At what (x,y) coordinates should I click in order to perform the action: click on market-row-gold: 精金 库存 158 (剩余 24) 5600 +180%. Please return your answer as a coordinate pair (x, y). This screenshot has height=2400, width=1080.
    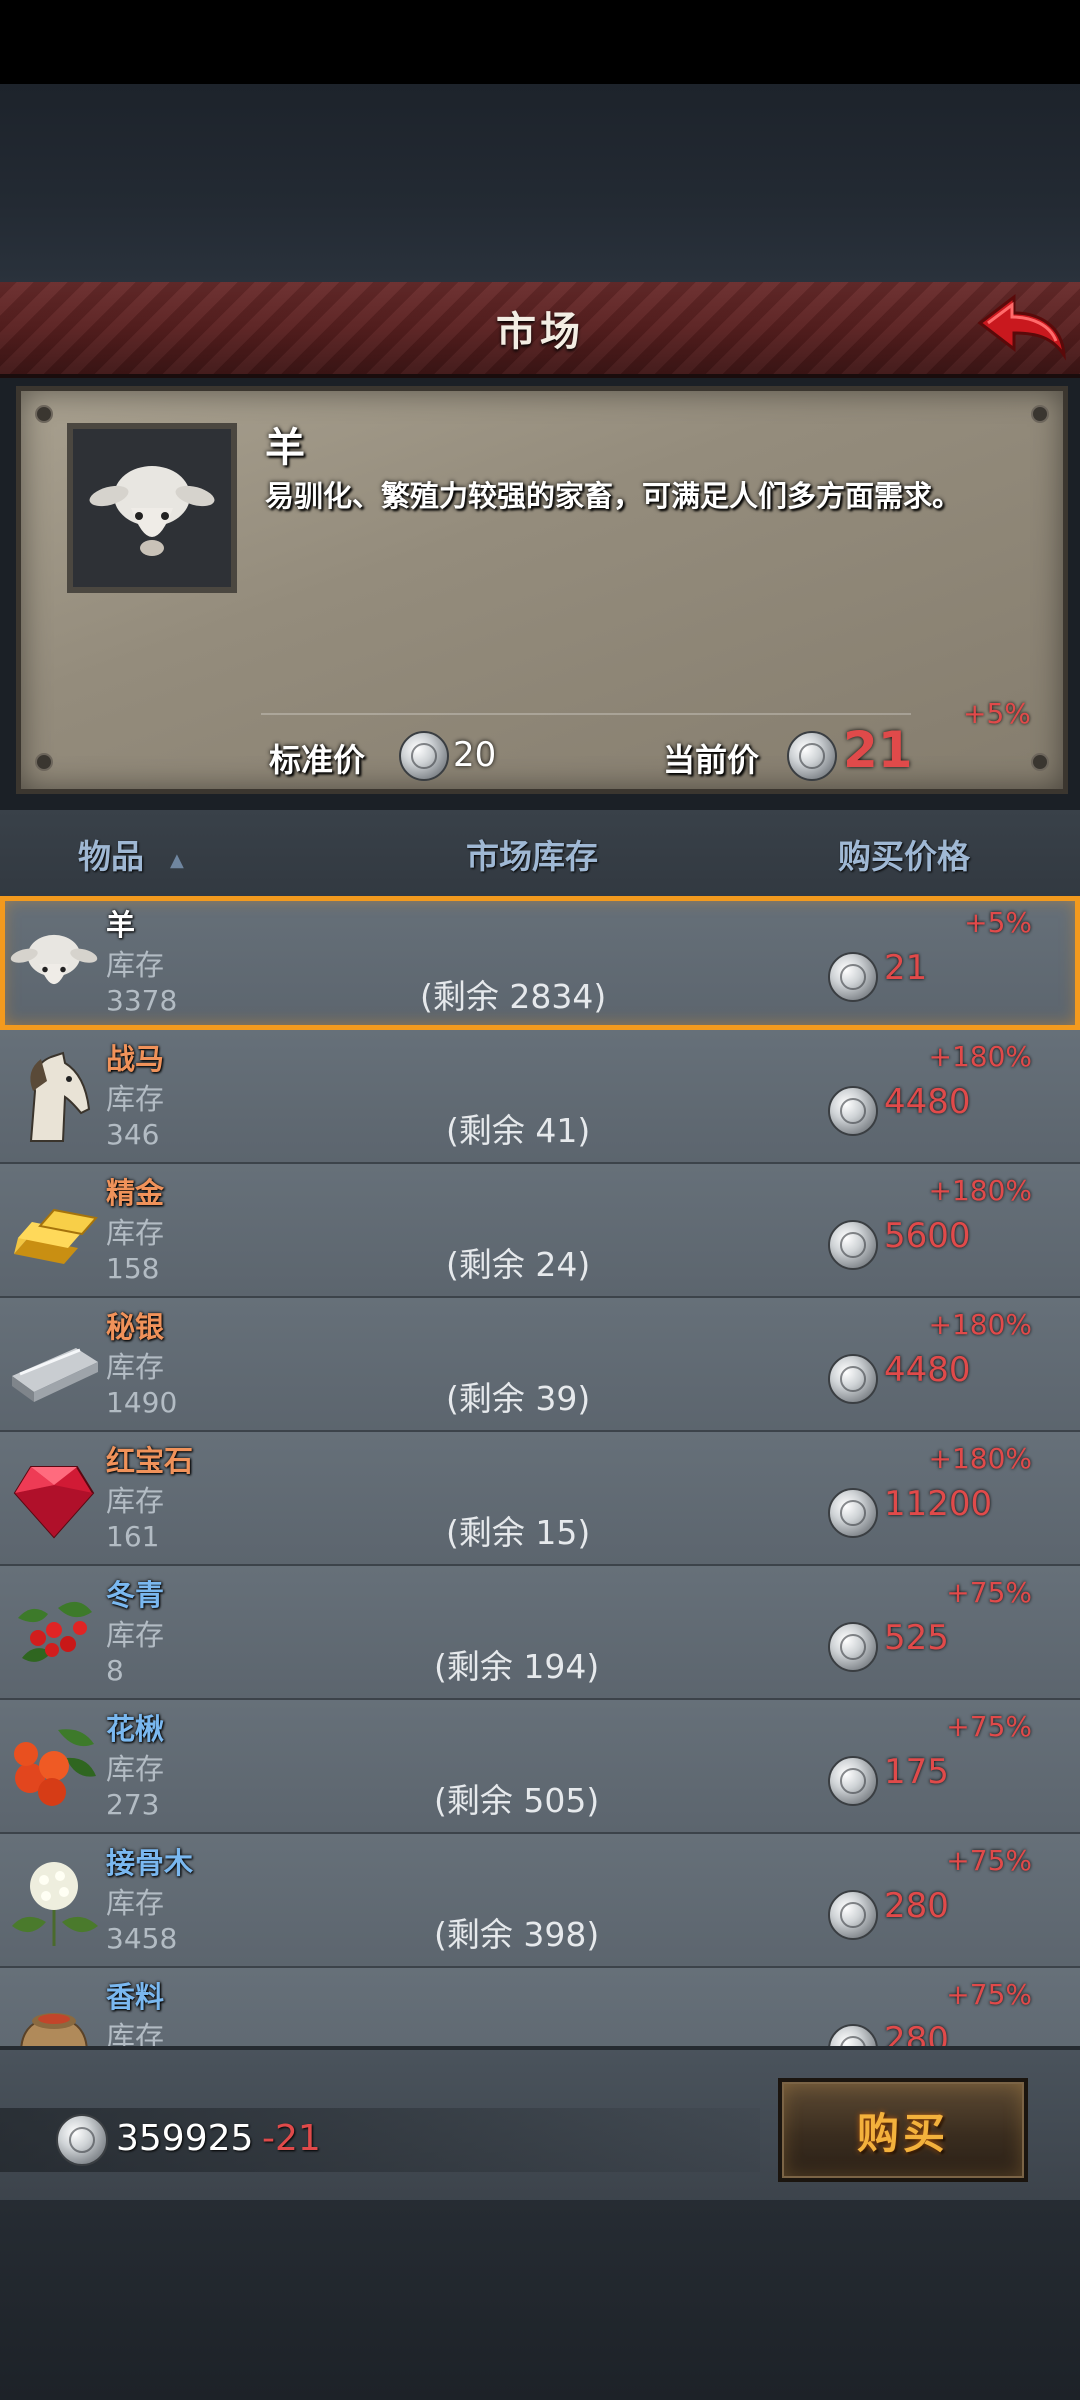
    Looking at the image, I should click on (540, 1231).